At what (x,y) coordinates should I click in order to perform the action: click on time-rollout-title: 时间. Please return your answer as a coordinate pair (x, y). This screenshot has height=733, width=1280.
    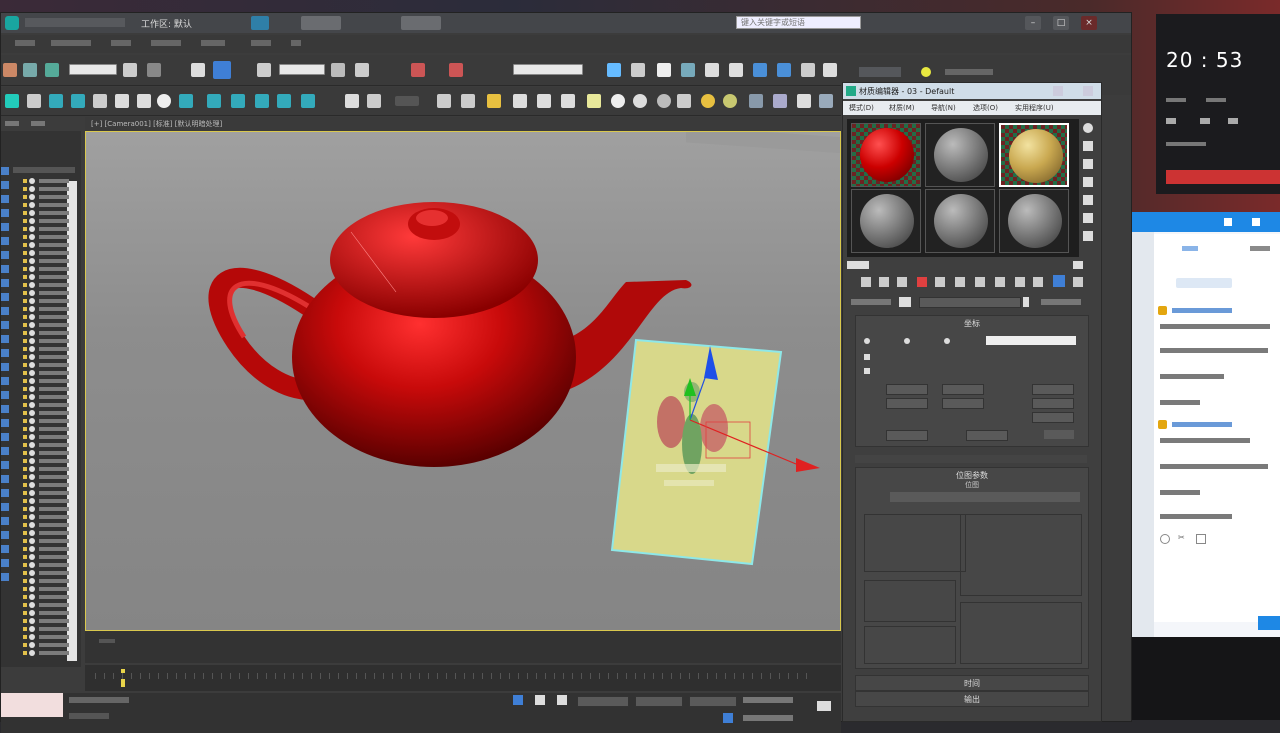
    Looking at the image, I should click on (972, 683).